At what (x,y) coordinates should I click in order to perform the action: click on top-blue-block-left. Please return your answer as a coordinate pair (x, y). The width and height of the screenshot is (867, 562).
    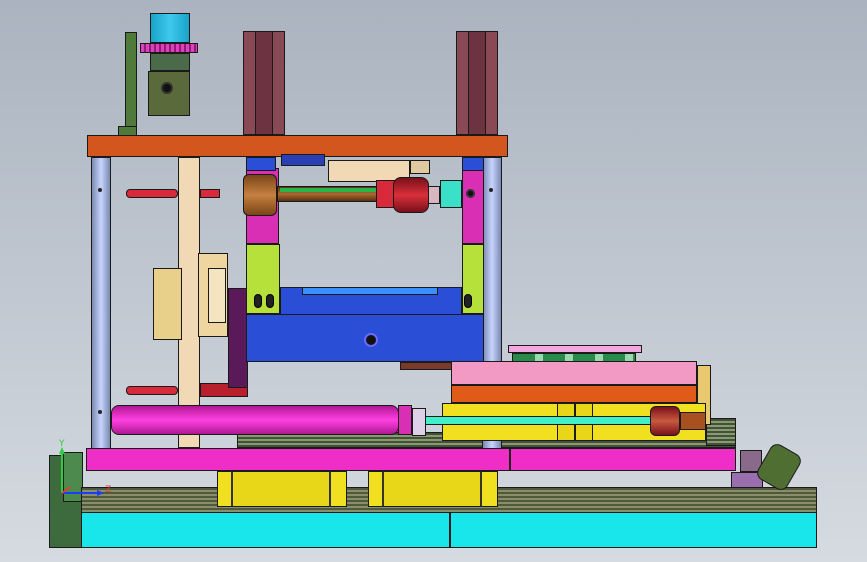
    Looking at the image, I should click on (261, 164).